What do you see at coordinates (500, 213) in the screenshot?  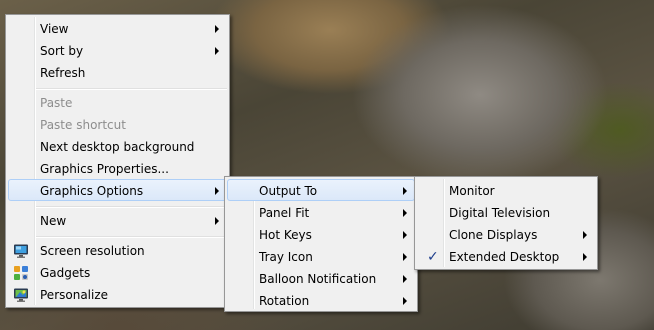 I see `menu-item-label: Digital Television` at bounding box center [500, 213].